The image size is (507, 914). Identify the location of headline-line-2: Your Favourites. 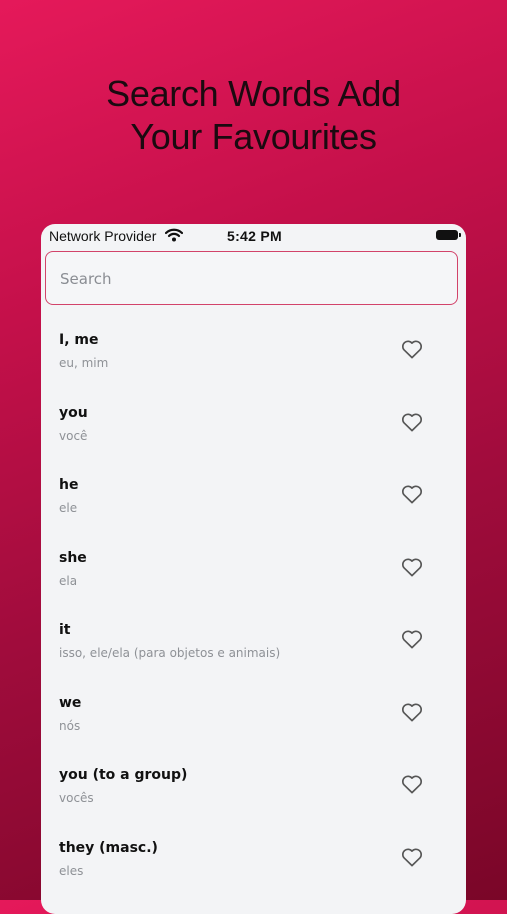
(253, 136).